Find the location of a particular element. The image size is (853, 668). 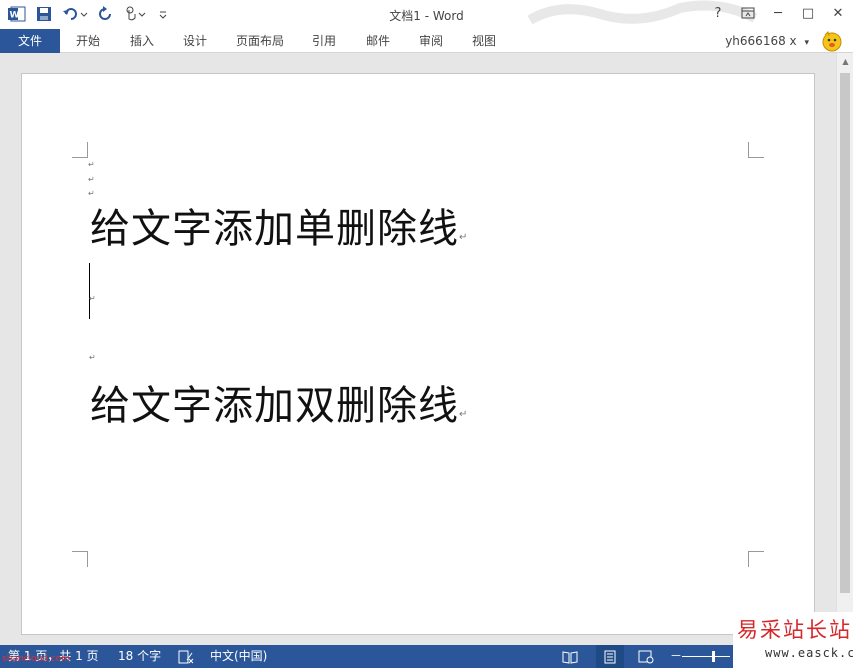

tab-page-layout: 页面布局 is located at coordinates (260, 41).